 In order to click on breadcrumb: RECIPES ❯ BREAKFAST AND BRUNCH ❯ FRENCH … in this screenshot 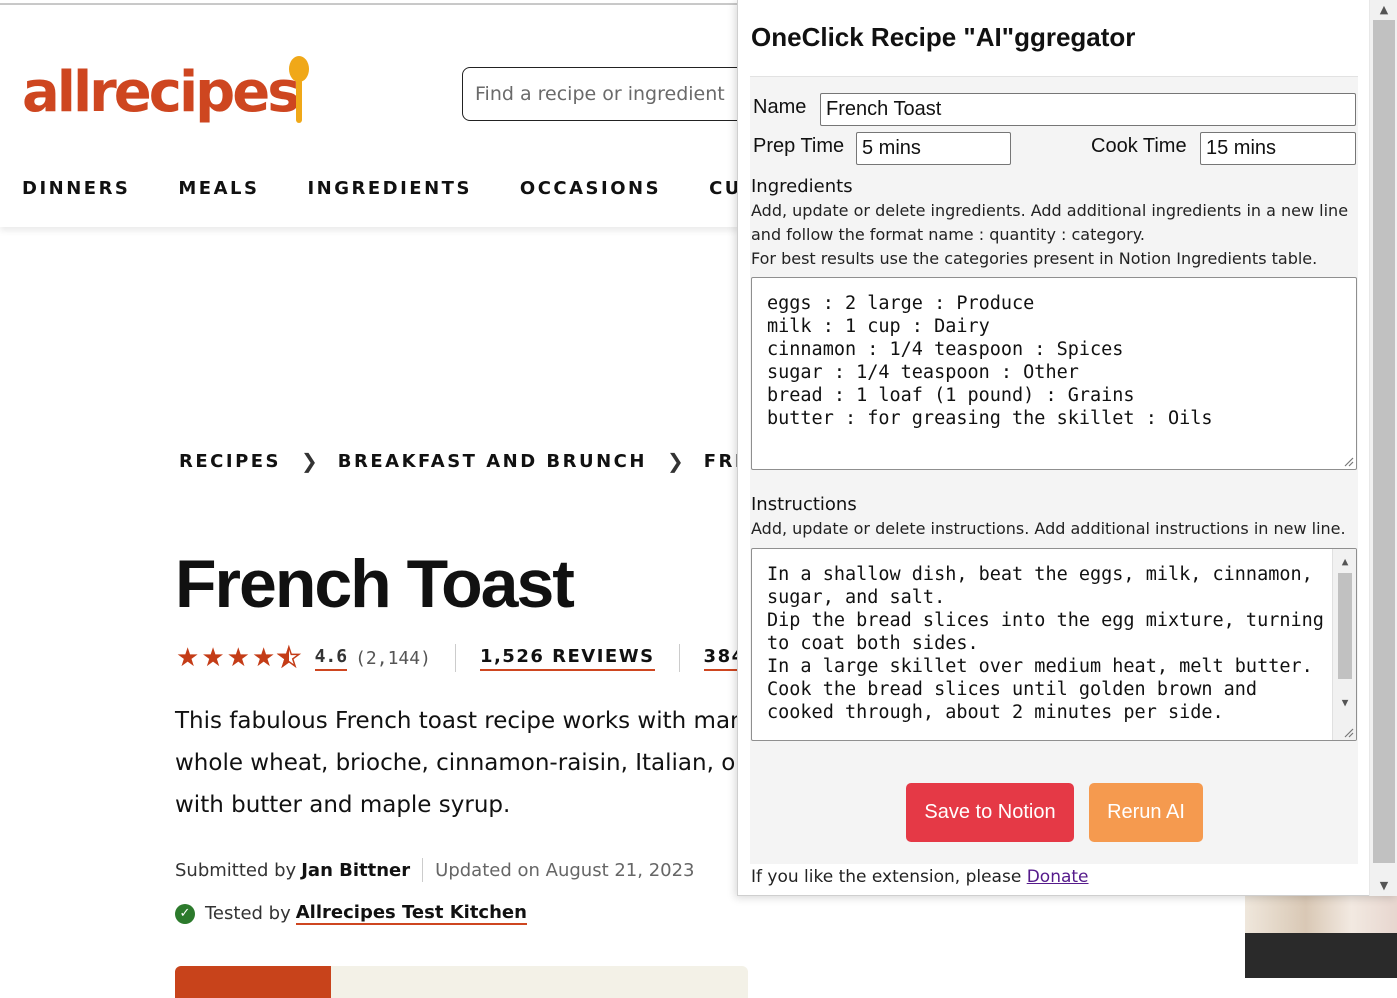, I will do `click(501, 461)`.